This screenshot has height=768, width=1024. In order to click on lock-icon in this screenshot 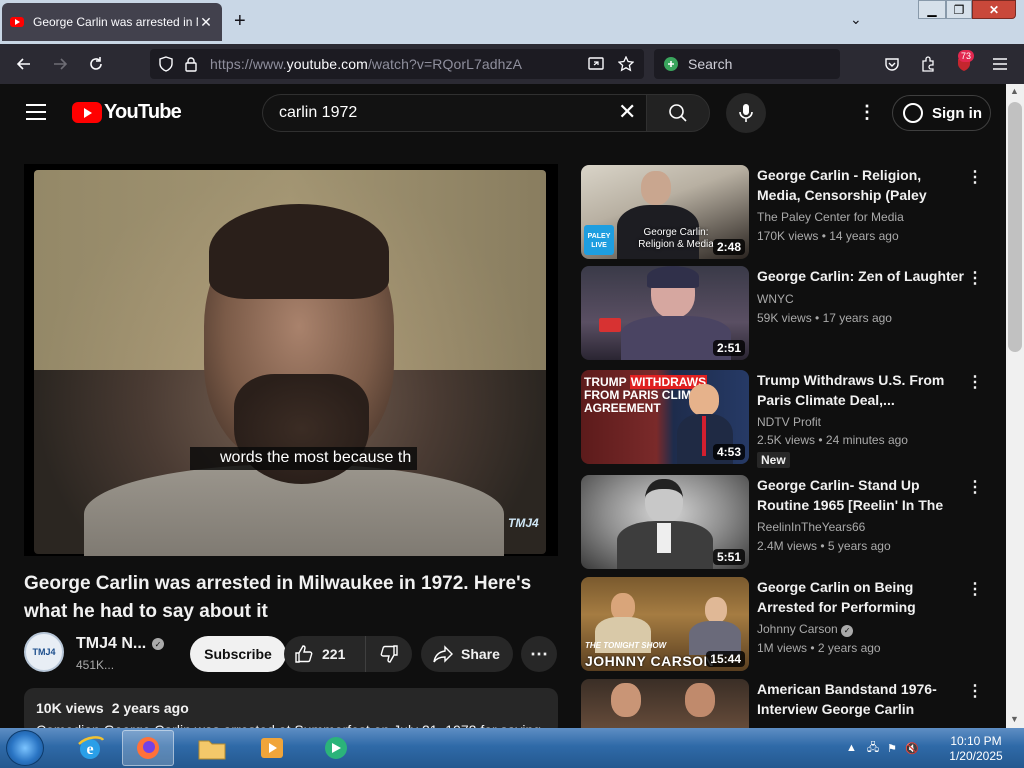, I will do `click(191, 64)`.